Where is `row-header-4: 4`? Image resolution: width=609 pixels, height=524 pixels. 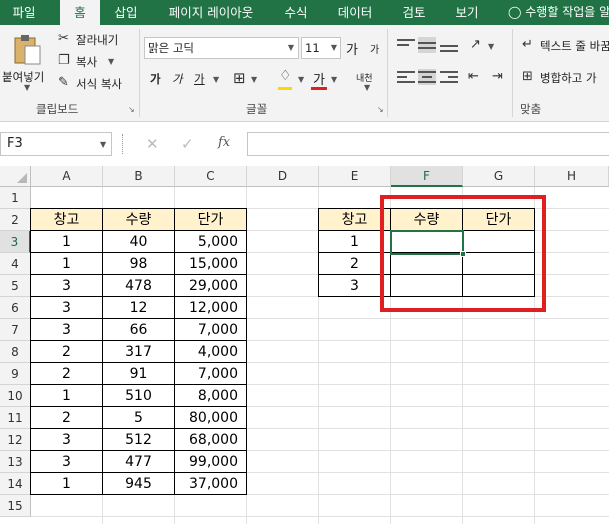
row-header-4: 4 is located at coordinates (15, 264).